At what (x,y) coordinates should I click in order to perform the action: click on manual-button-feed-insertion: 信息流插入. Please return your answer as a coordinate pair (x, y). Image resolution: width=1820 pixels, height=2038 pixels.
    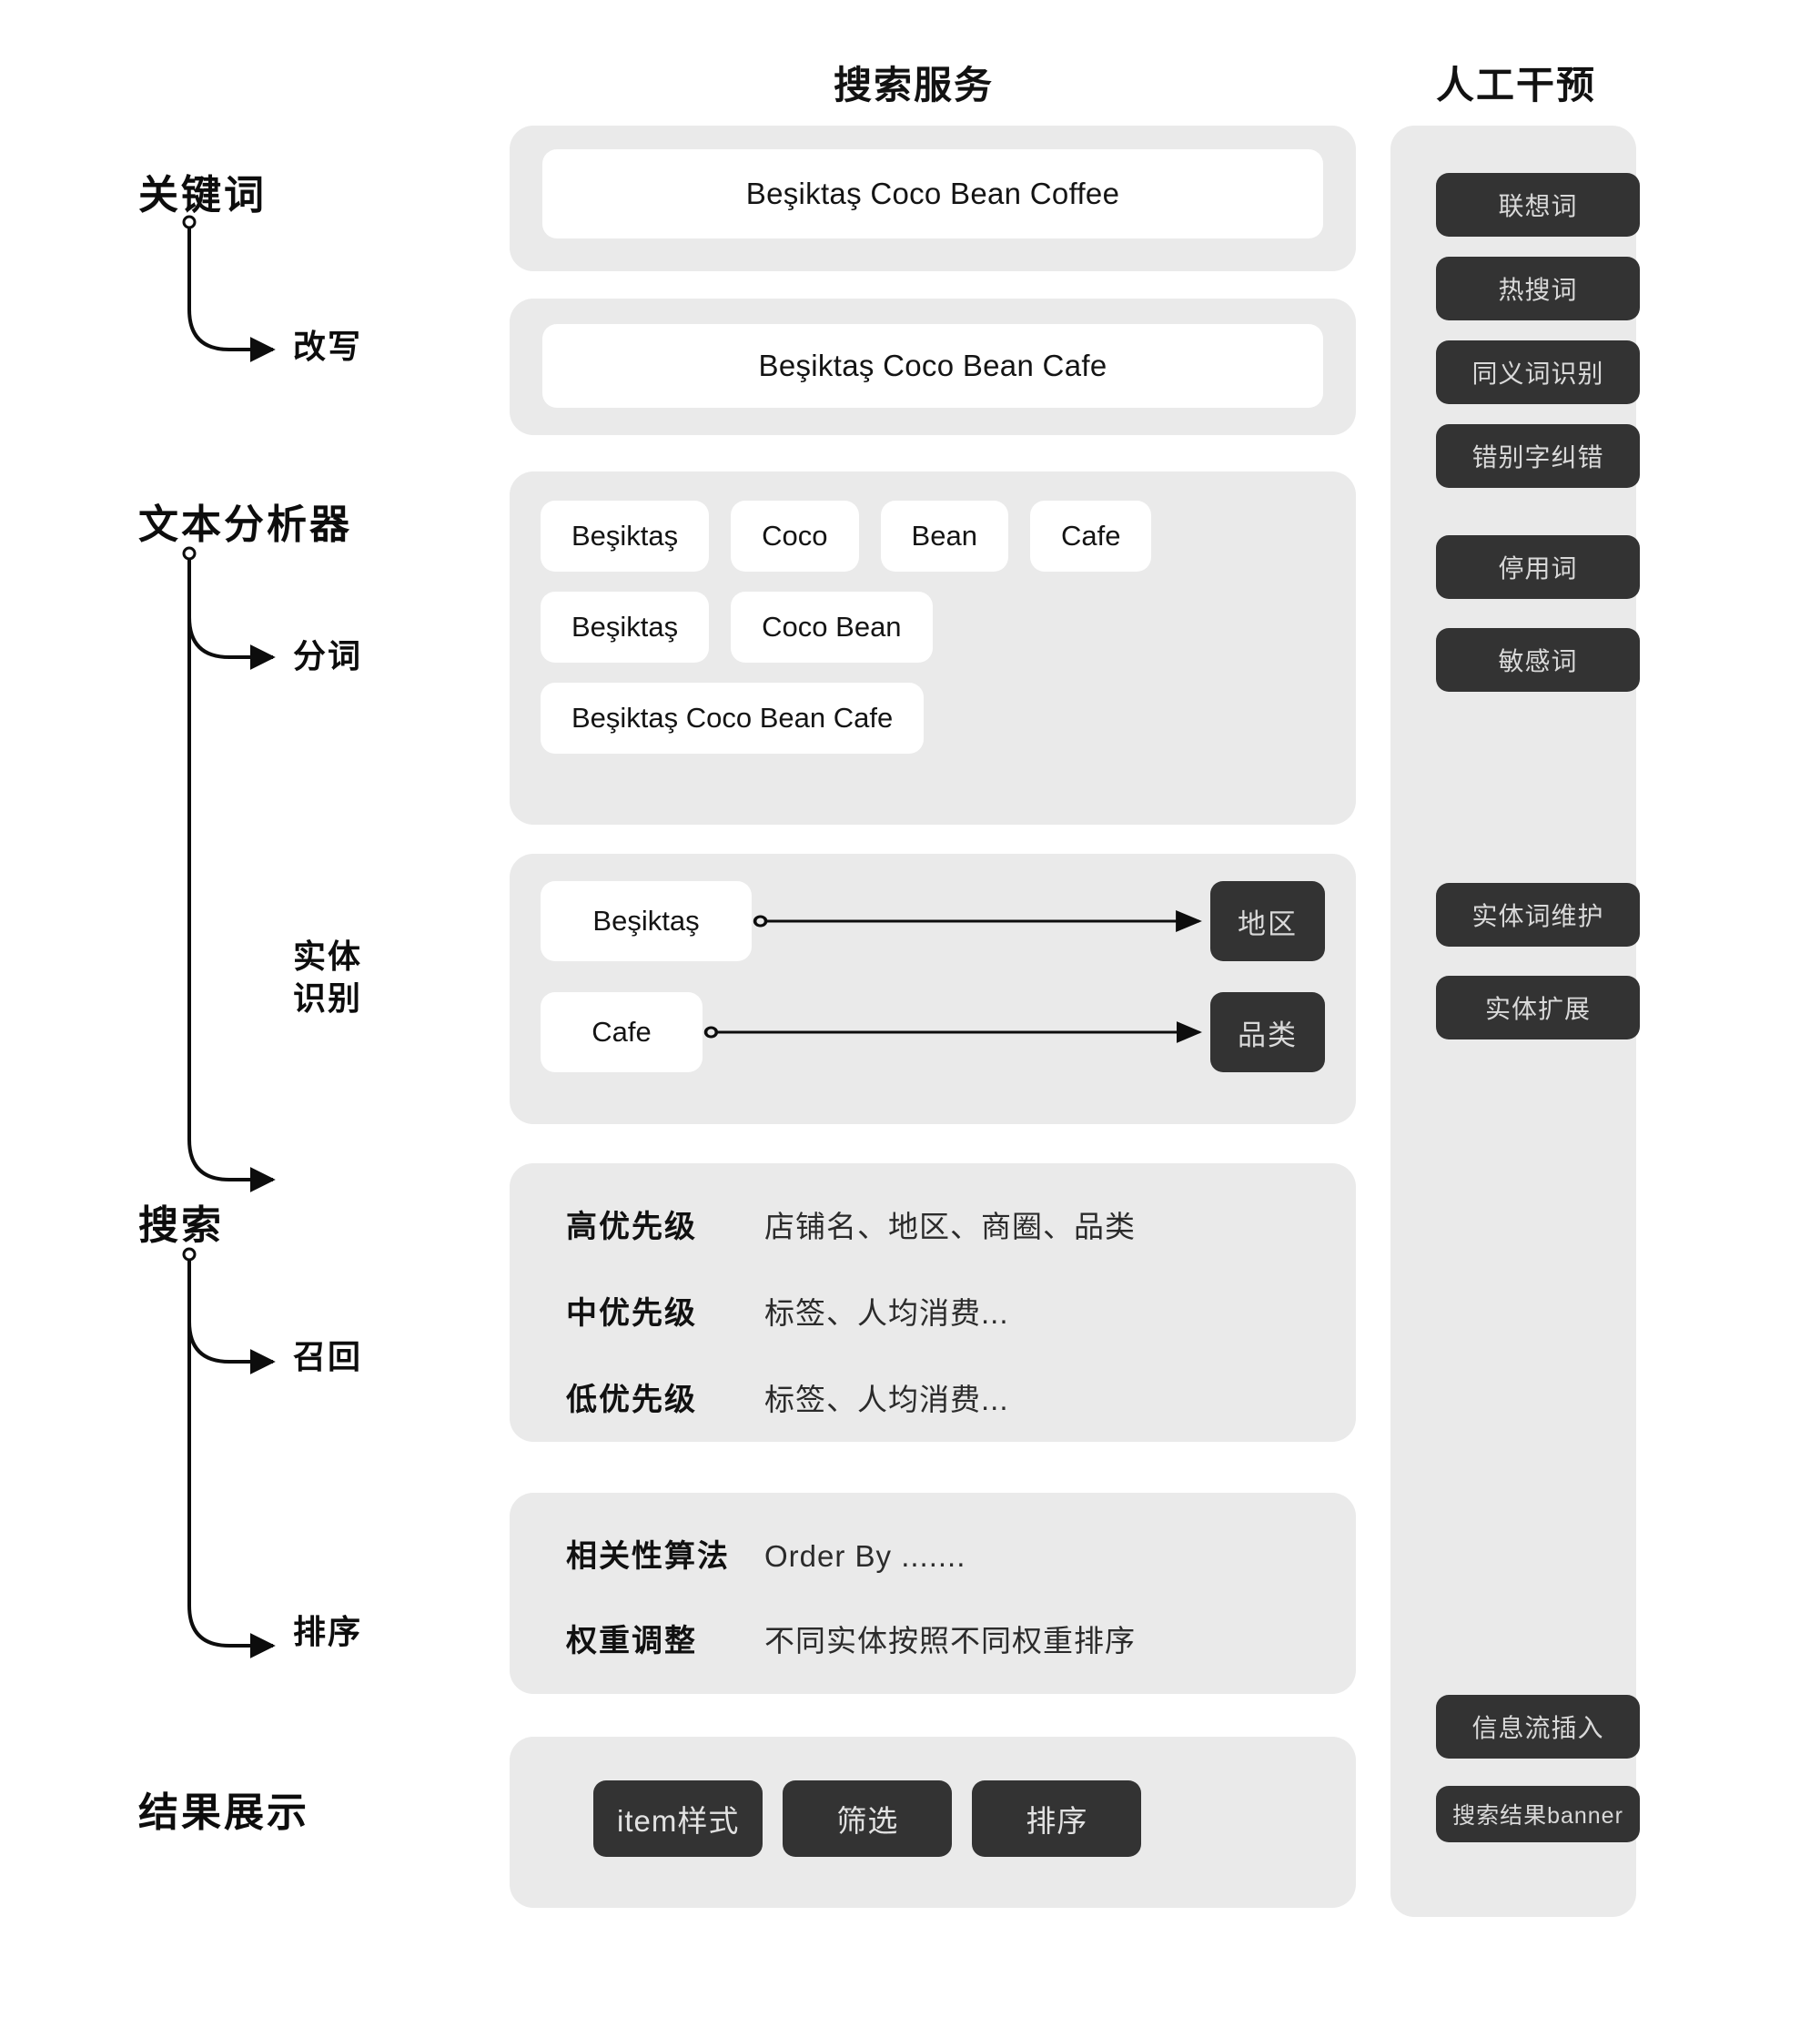
    Looking at the image, I should click on (1538, 1727).